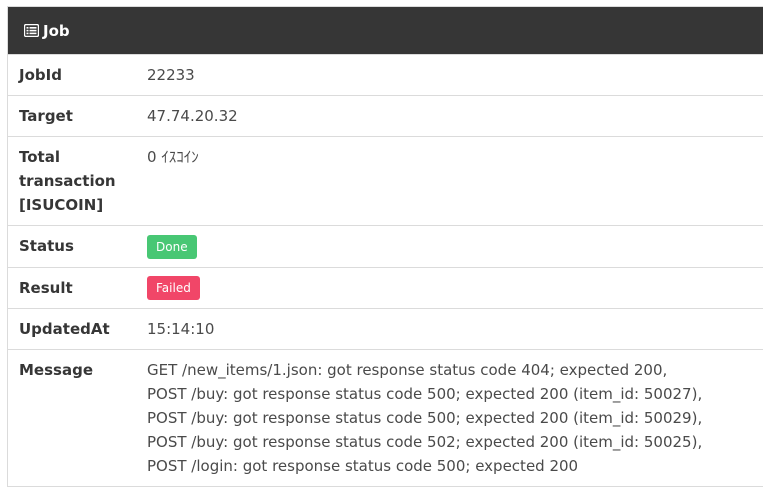 Image resolution: width=763 pixels, height=491 pixels. I want to click on updatedat-value: 15:14:10, so click(449, 329).